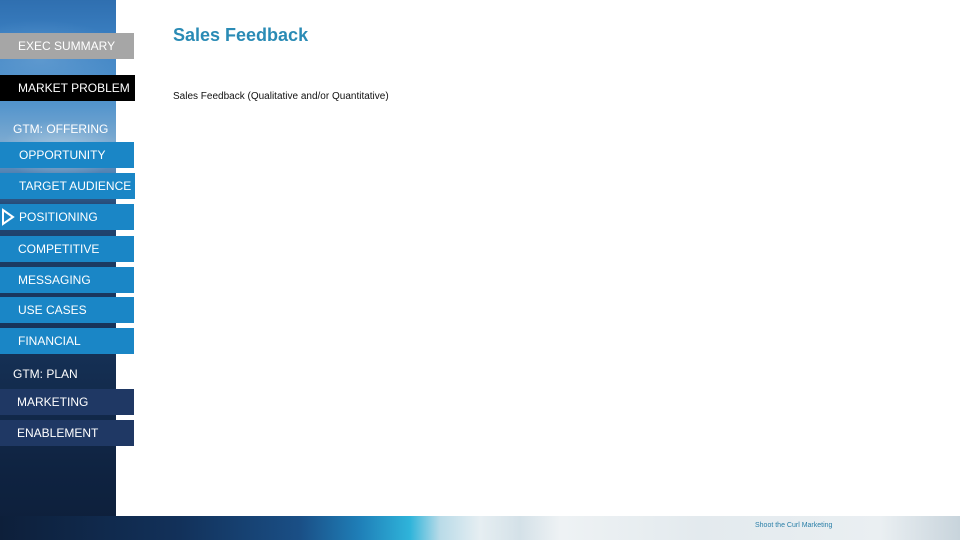  I want to click on nav-marketing: MARKETING, so click(67, 402).